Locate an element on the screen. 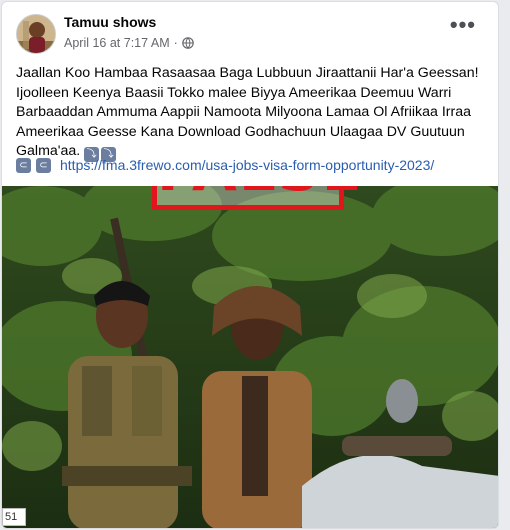 This screenshot has height=530, width=510. avatar-image is located at coordinates (36, 34).